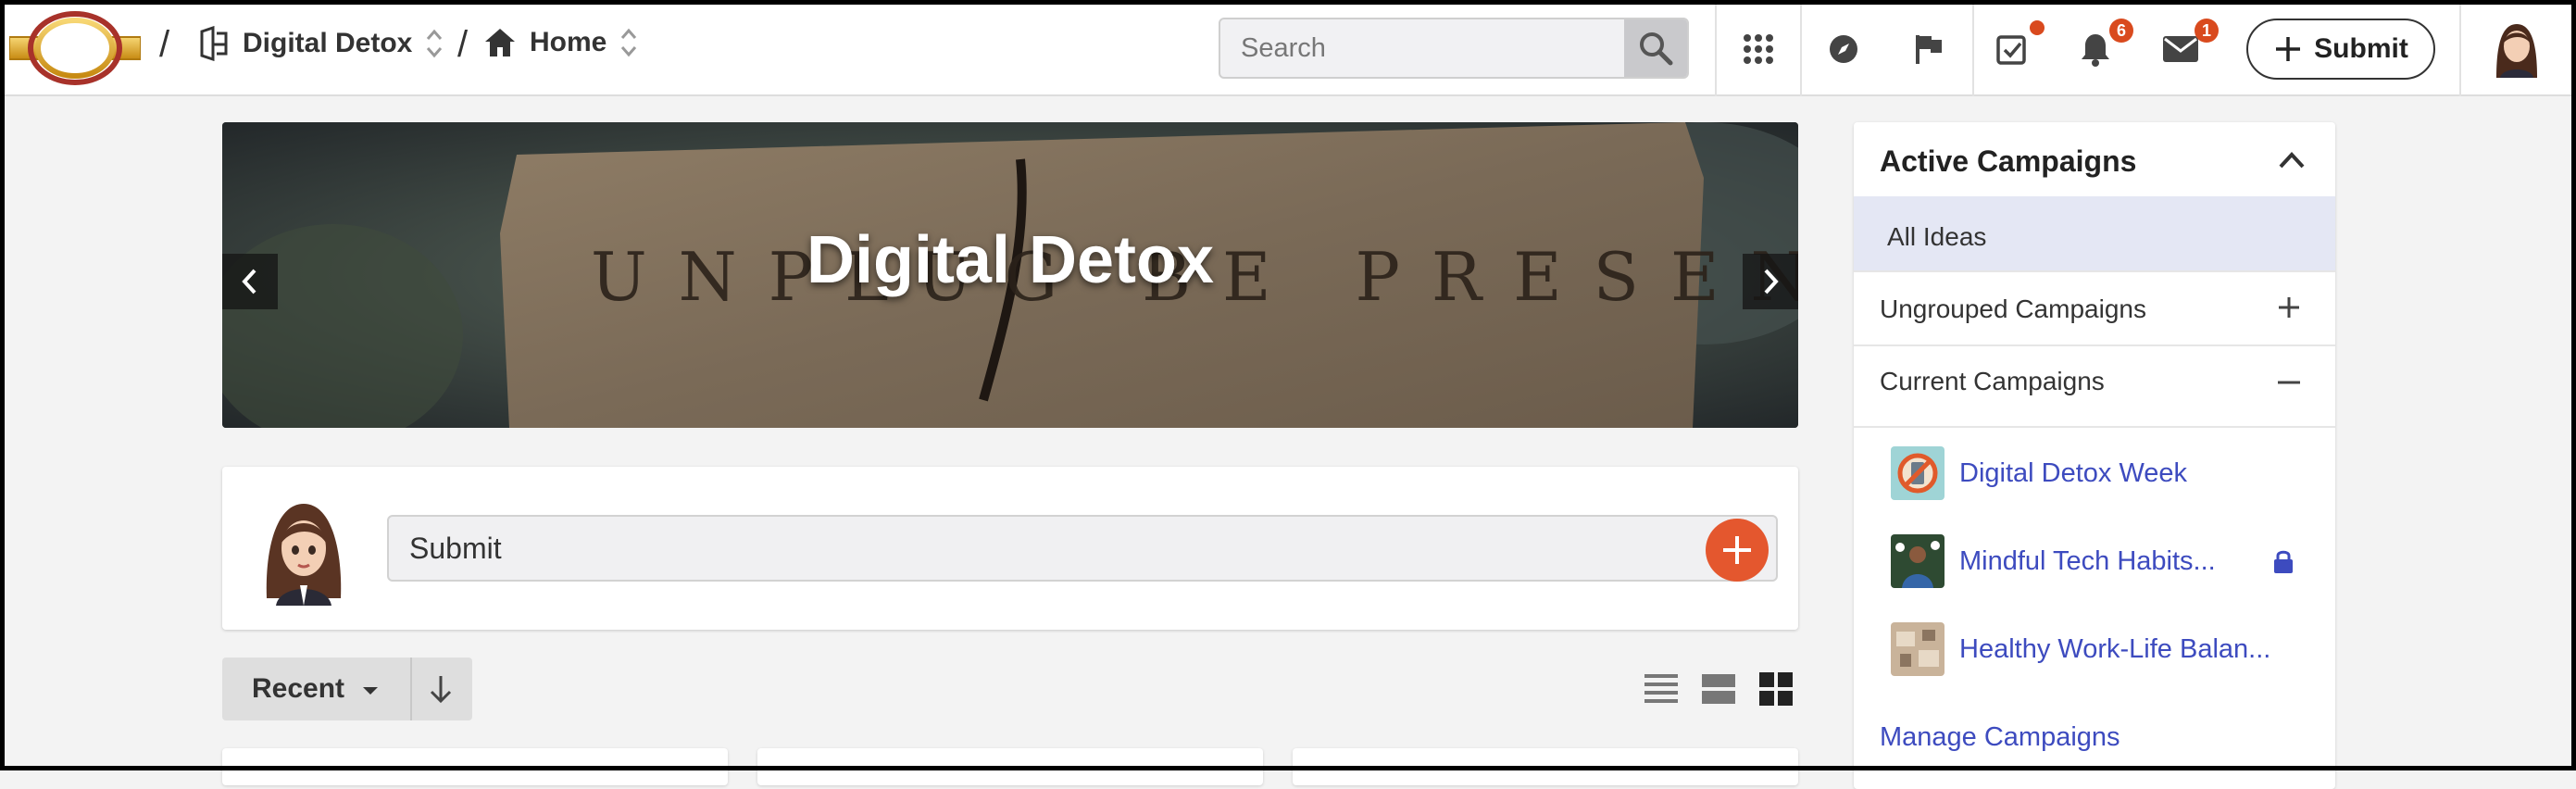  I want to click on sort-control: Recent, so click(347, 689).